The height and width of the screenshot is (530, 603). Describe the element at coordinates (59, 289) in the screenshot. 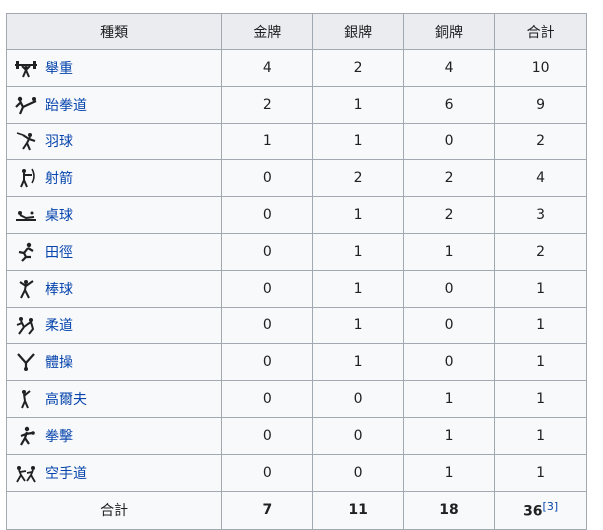

I see `sport-link: 棒球` at that location.